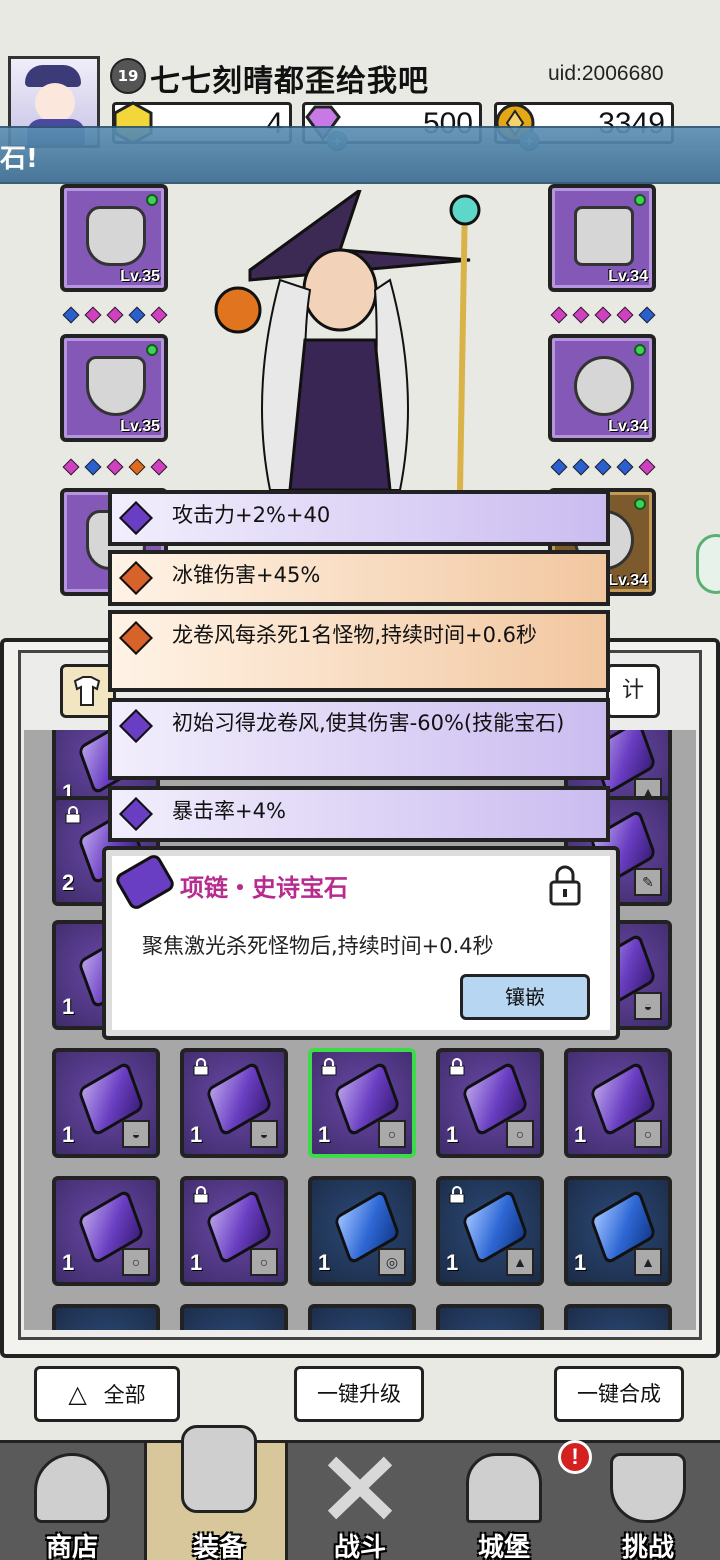 The height and width of the screenshot is (1560, 720). I want to click on inlay-button: 镶嵌, so click(525, 997).